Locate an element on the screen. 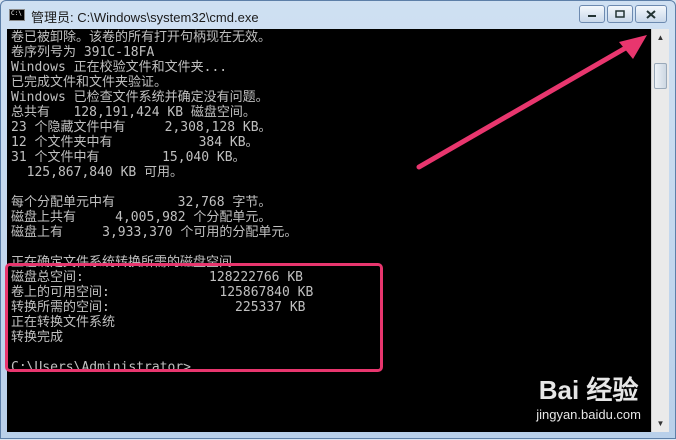  title-bar: 管理员: C:\Windows\system32\cmd.exe is located at coordinates (338, 15).